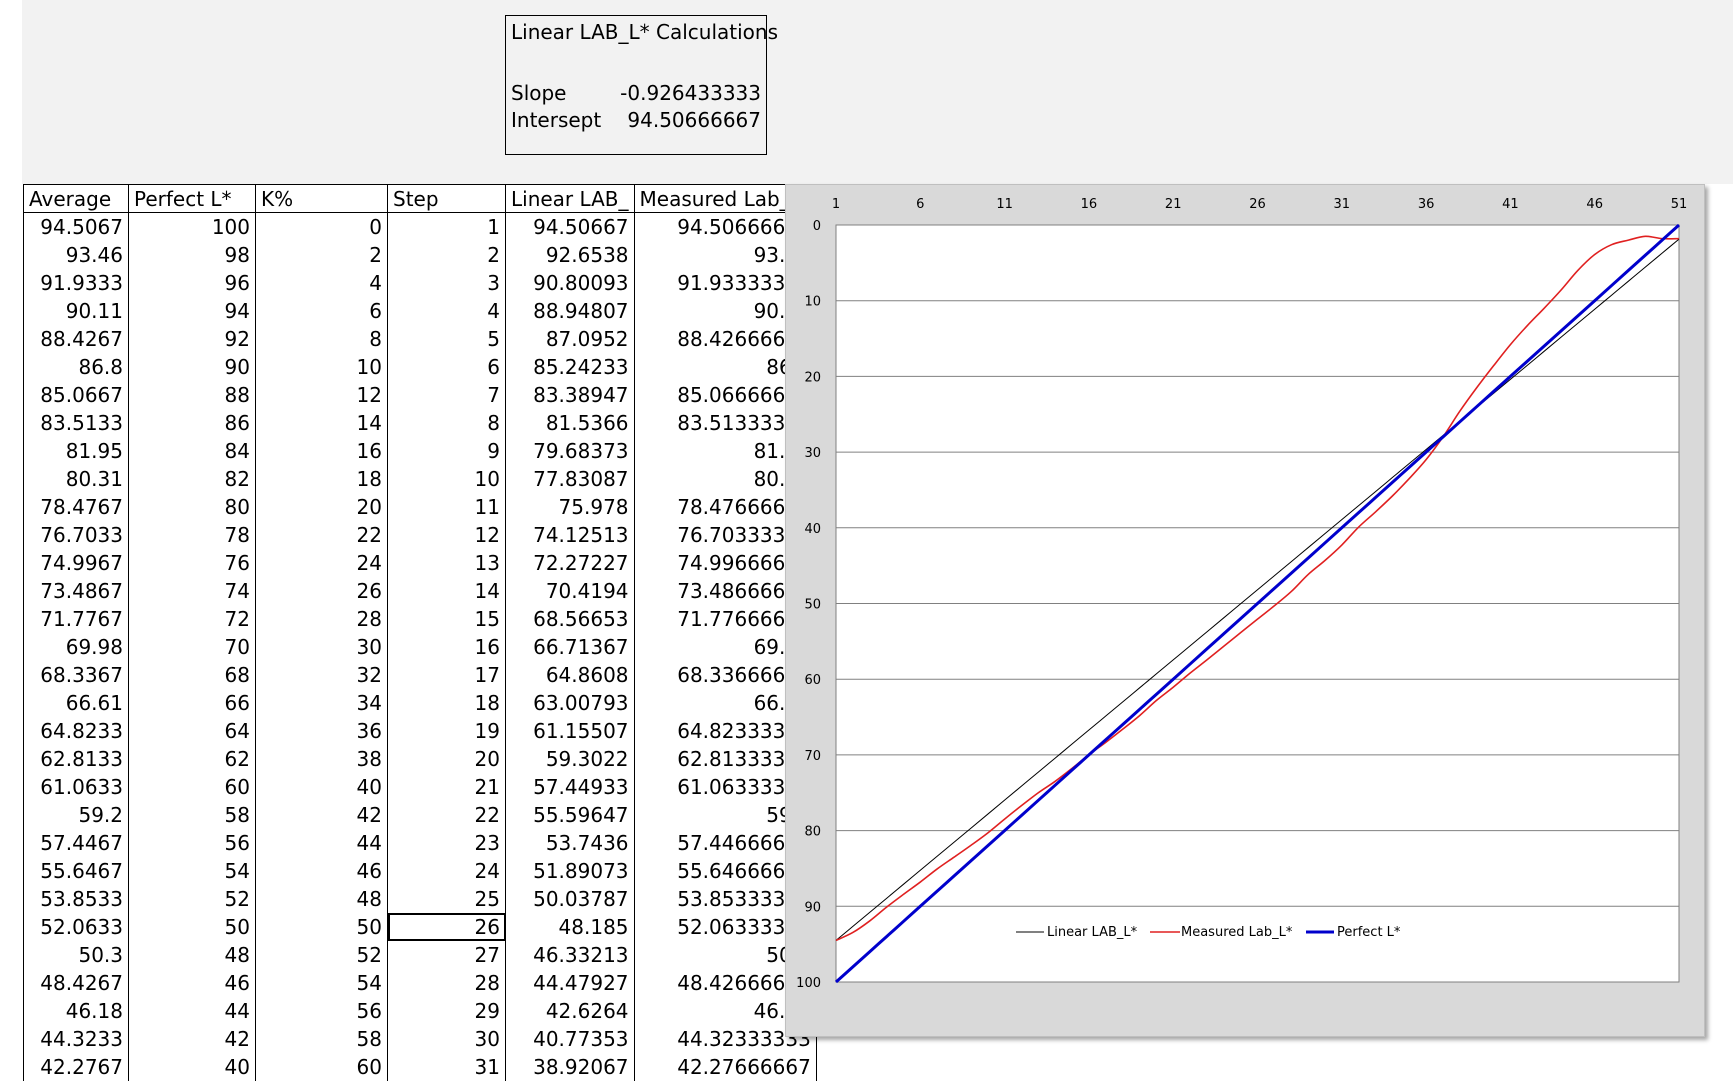  I want to click on intercept-value: 94.50666667, so click(694, 120).